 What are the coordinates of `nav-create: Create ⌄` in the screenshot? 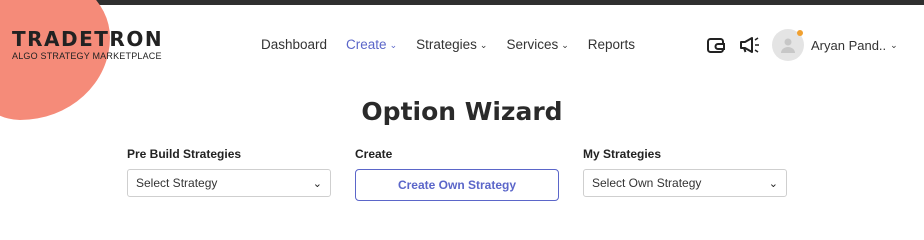 It's located at (371, 44).